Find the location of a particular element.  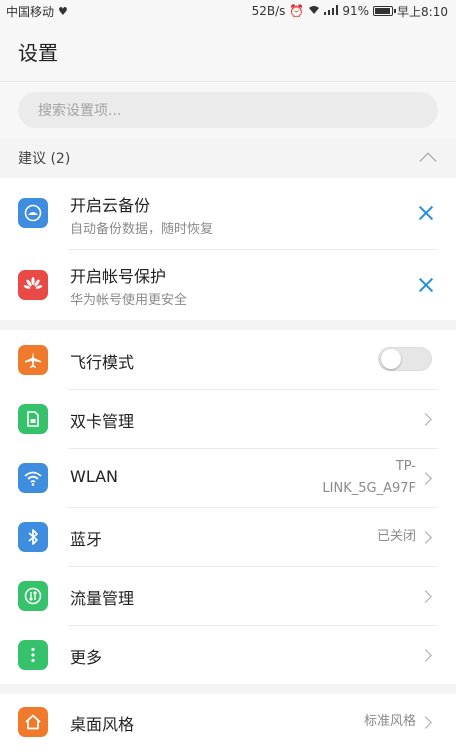

toggle-knob is located at coordinates (391, 359).